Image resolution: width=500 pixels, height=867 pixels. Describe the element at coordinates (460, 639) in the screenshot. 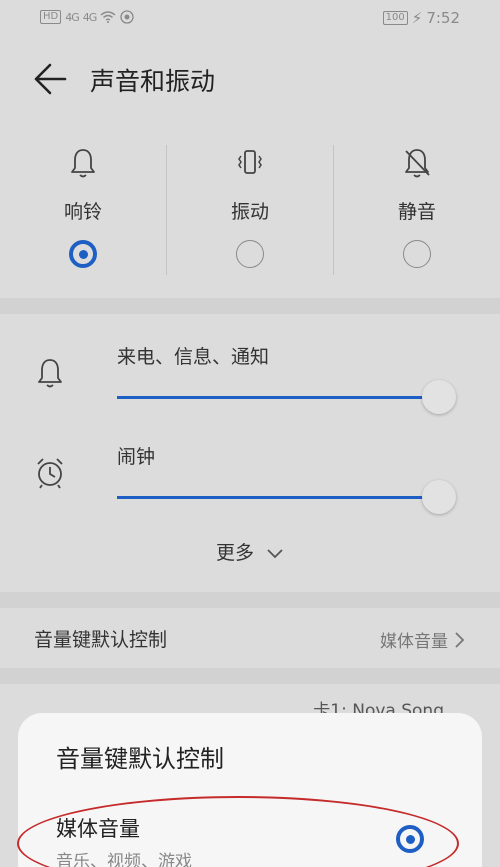

I see `chevron-right-icon` at that location.